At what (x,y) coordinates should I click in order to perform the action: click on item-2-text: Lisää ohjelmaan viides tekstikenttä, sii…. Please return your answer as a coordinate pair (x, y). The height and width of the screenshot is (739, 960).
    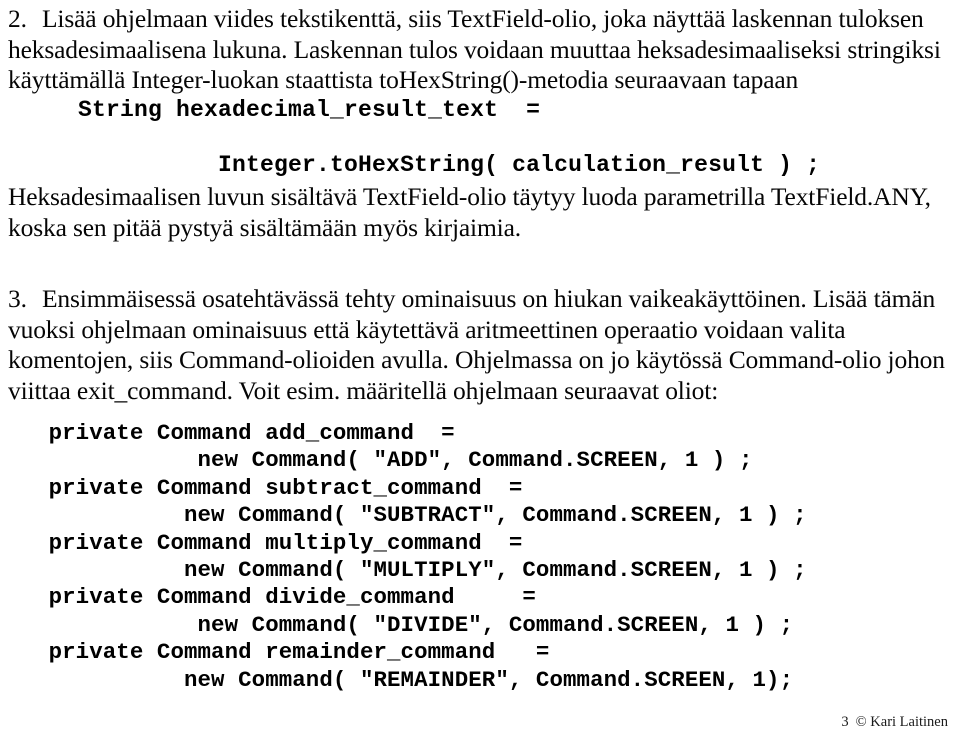
    Looking at the image, I should click on (477, 49).